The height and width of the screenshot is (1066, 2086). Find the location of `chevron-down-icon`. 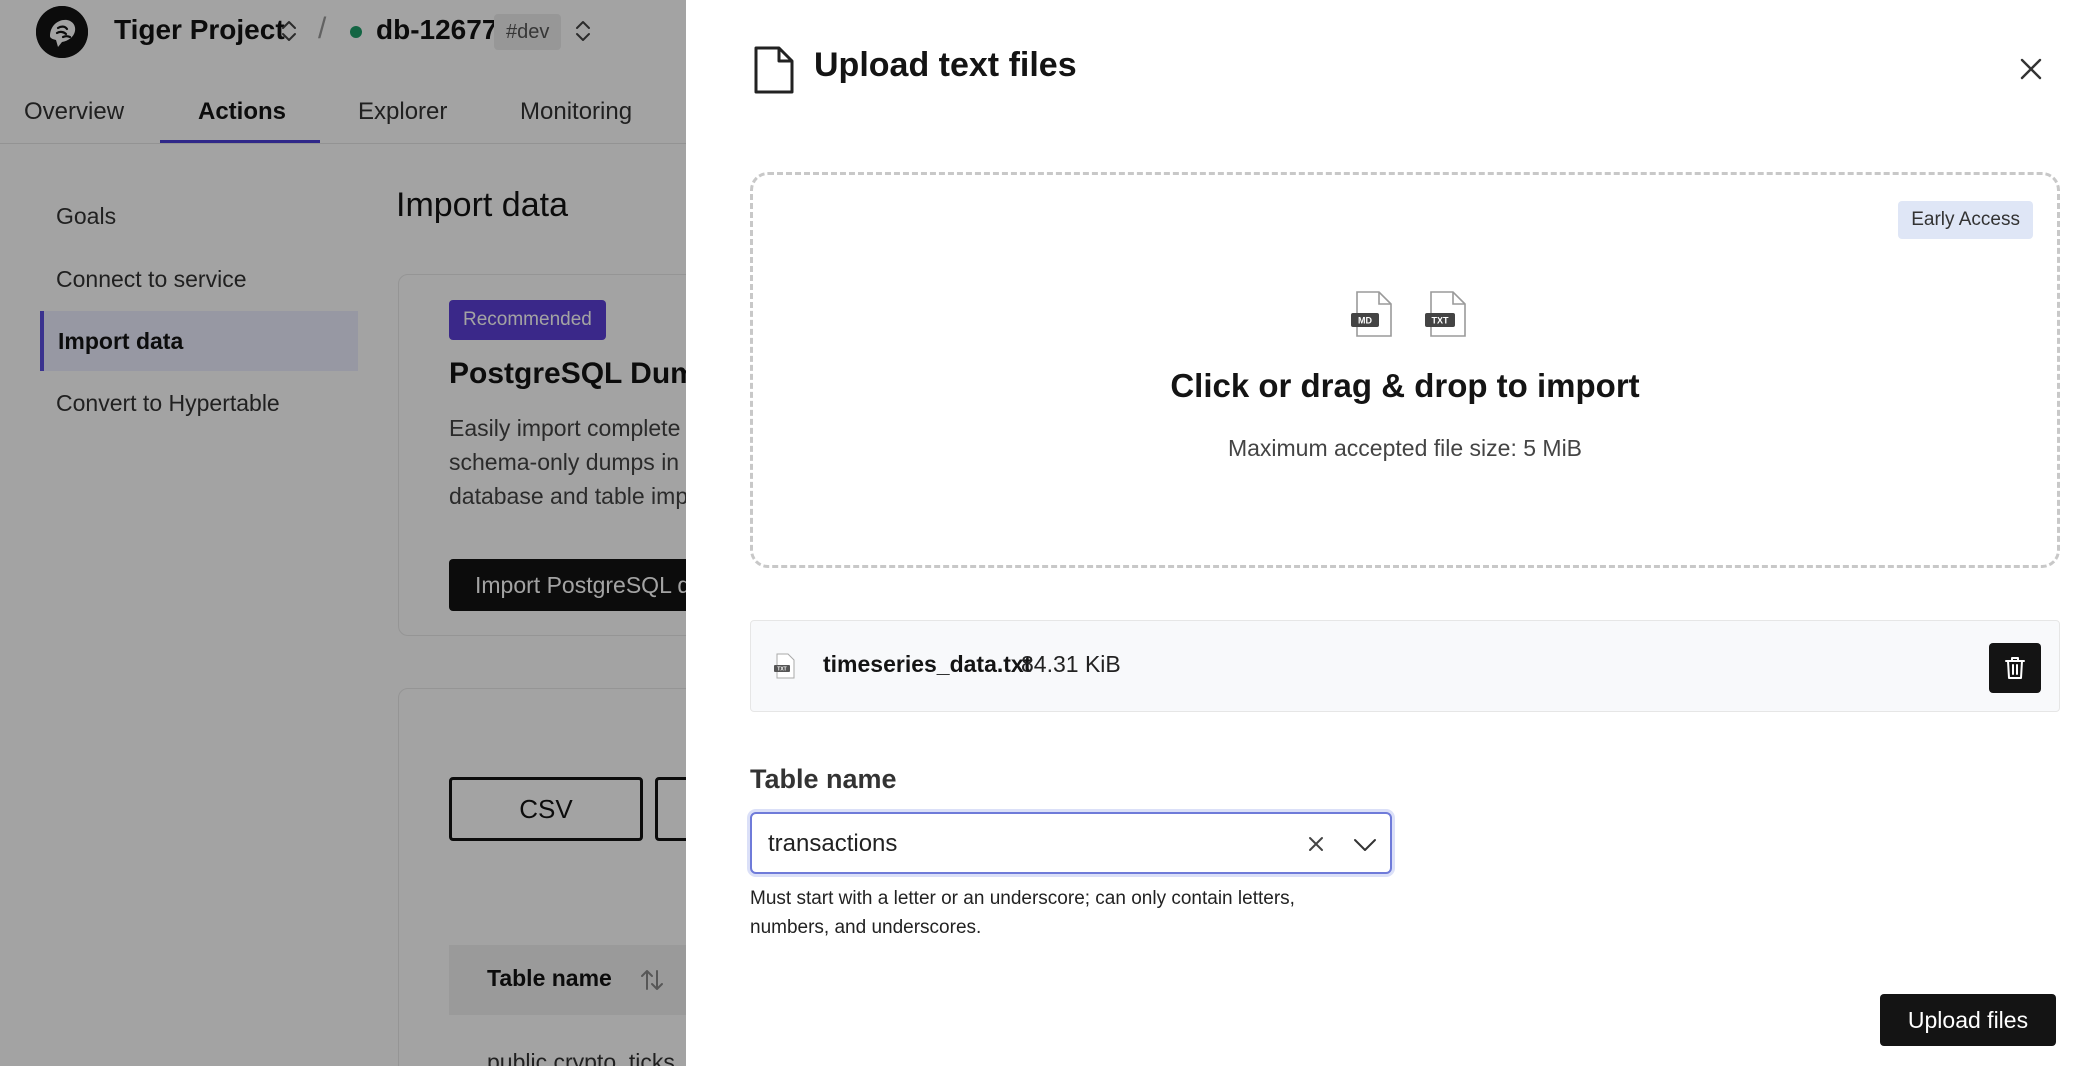

chevron-down-icon is located at coordinates (1365, 844).